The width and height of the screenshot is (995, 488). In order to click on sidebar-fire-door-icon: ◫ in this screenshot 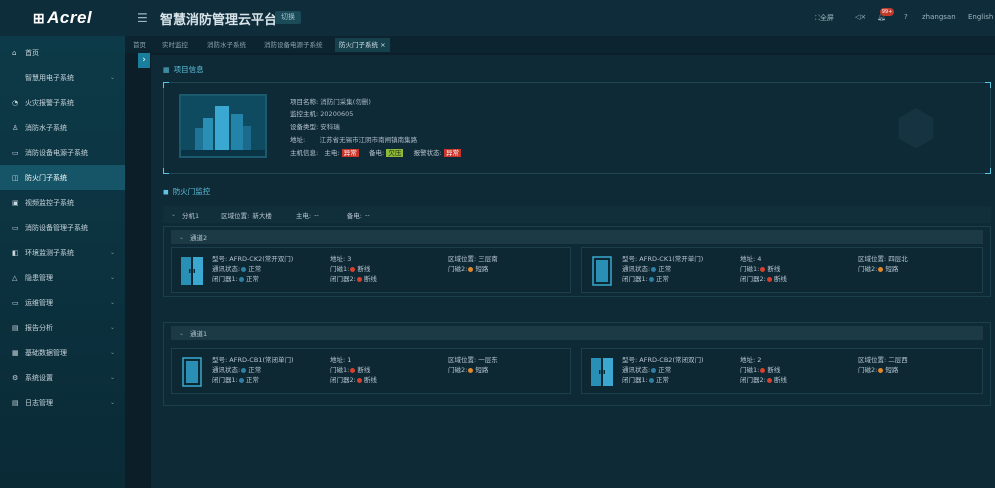, I will do `click(15, 177)`.